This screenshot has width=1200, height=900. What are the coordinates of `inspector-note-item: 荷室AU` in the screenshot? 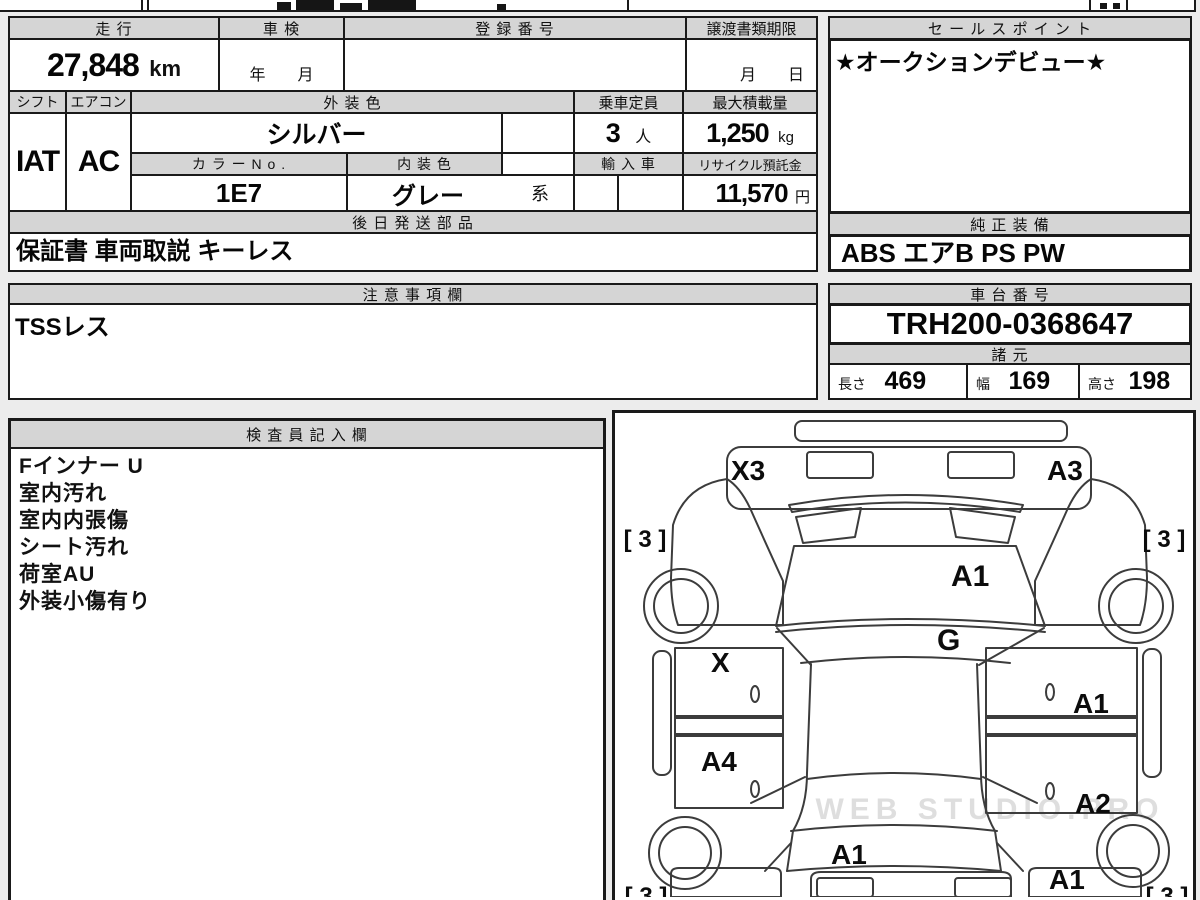 It's located at (57, 574).